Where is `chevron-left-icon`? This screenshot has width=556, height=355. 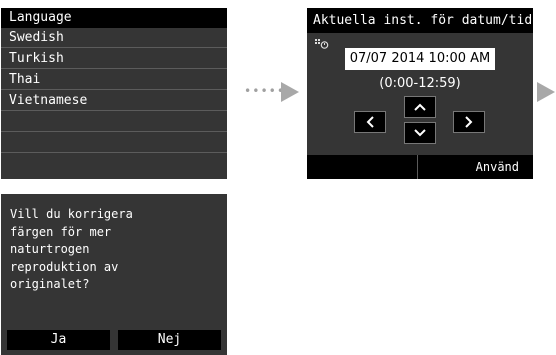
chevron-left-icon is located at coordinates (370, 122).